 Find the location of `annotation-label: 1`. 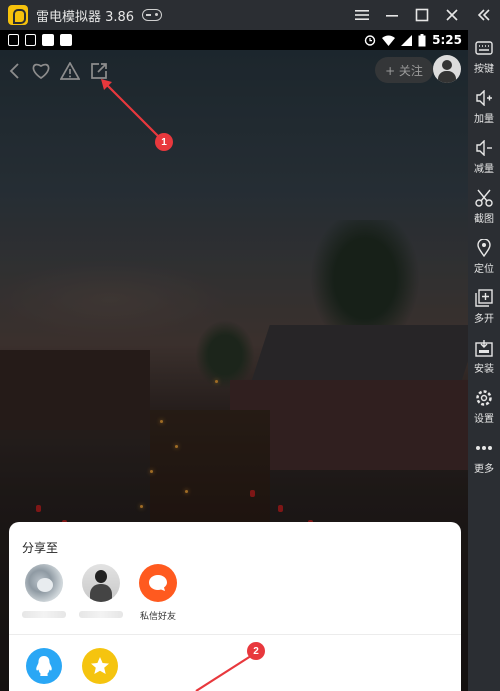

annotation-label: 1 is located at coordinates (164, 142).